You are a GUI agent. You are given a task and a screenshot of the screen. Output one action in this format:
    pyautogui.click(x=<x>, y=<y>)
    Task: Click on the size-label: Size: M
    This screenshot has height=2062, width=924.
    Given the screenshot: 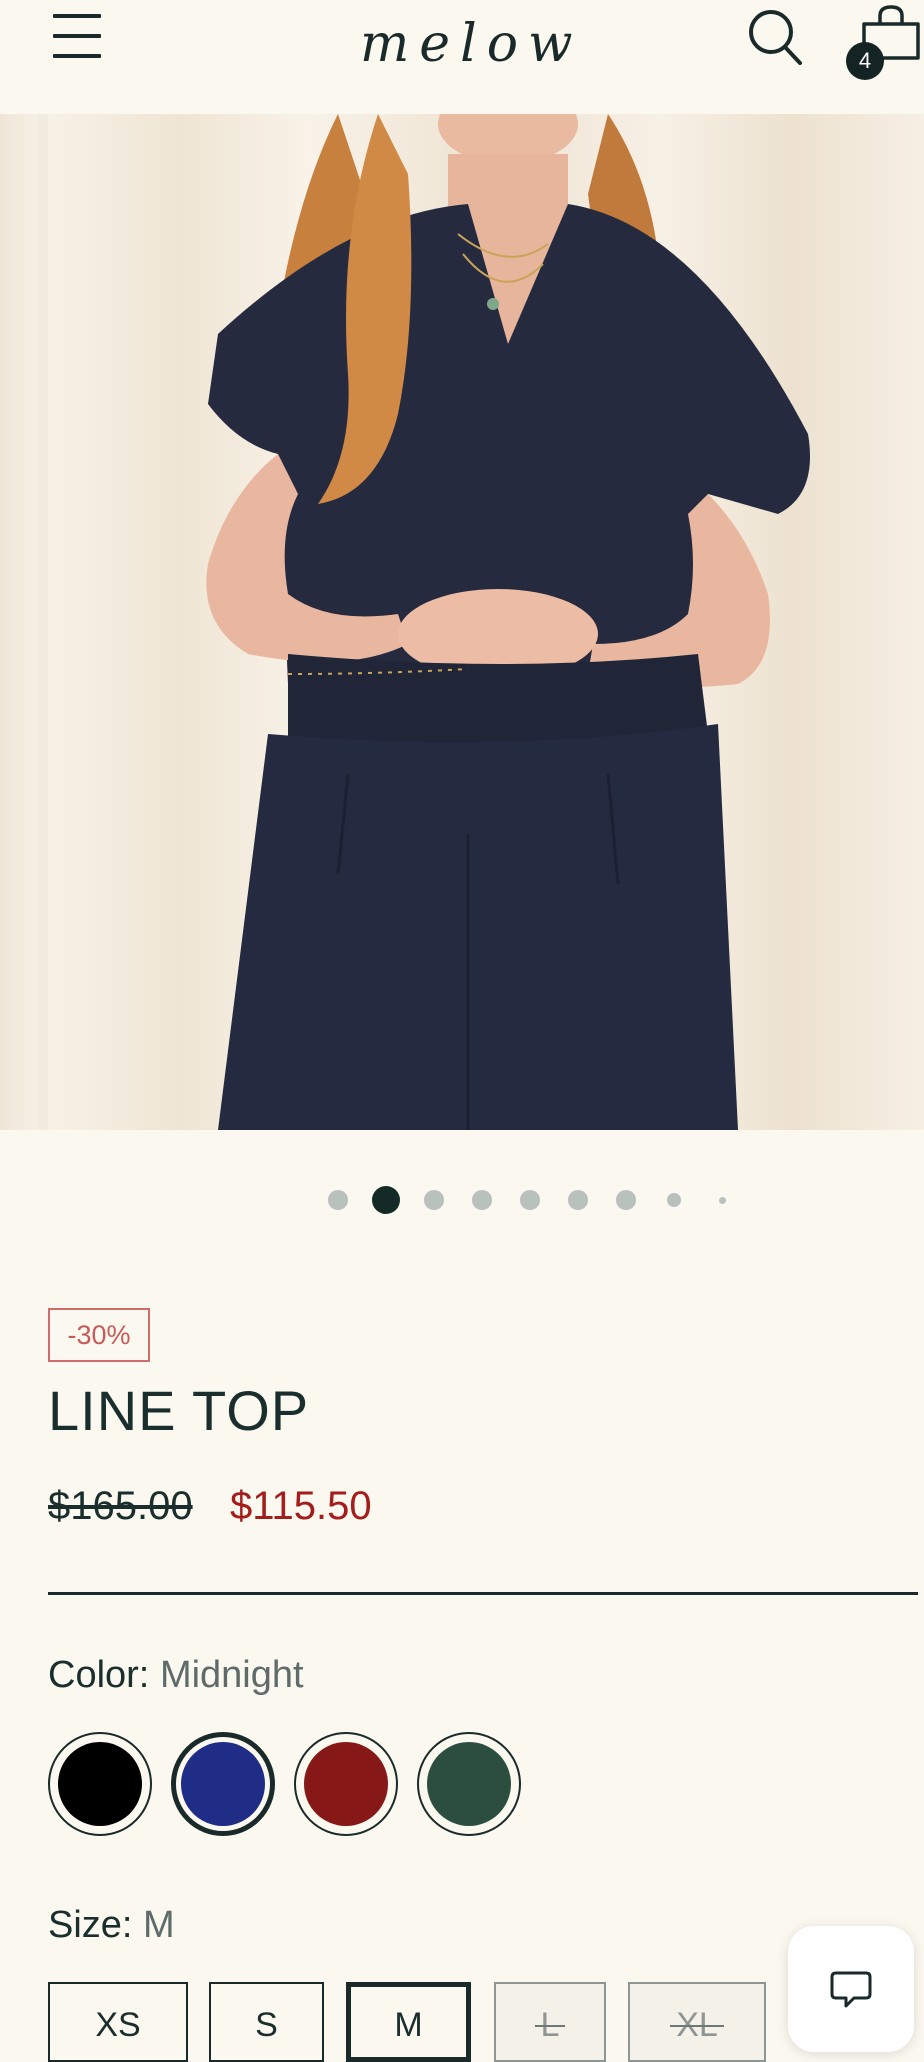 What is the action you would take?
    pyautogui.click(x=111, y=1925)
    